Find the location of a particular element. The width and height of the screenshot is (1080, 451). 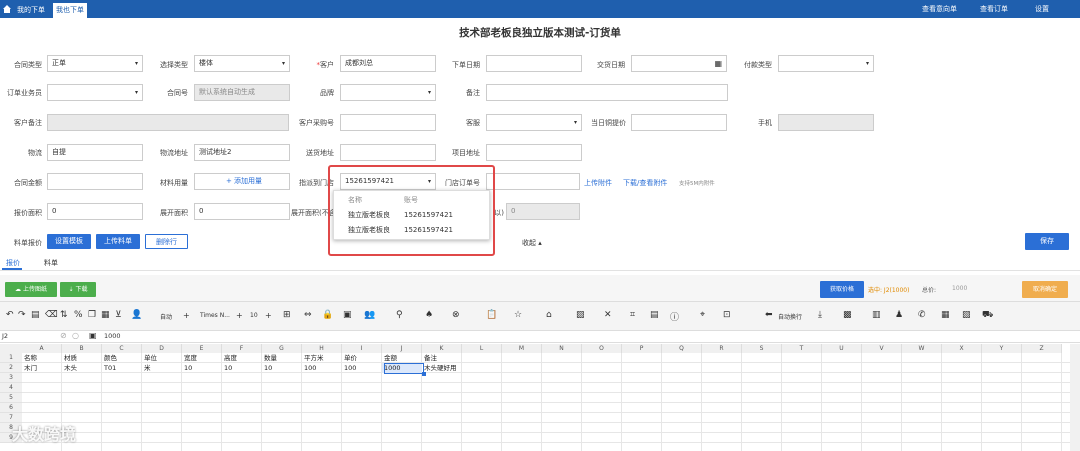

sheet-cell: 备注 is located at coordinates (442, 358).